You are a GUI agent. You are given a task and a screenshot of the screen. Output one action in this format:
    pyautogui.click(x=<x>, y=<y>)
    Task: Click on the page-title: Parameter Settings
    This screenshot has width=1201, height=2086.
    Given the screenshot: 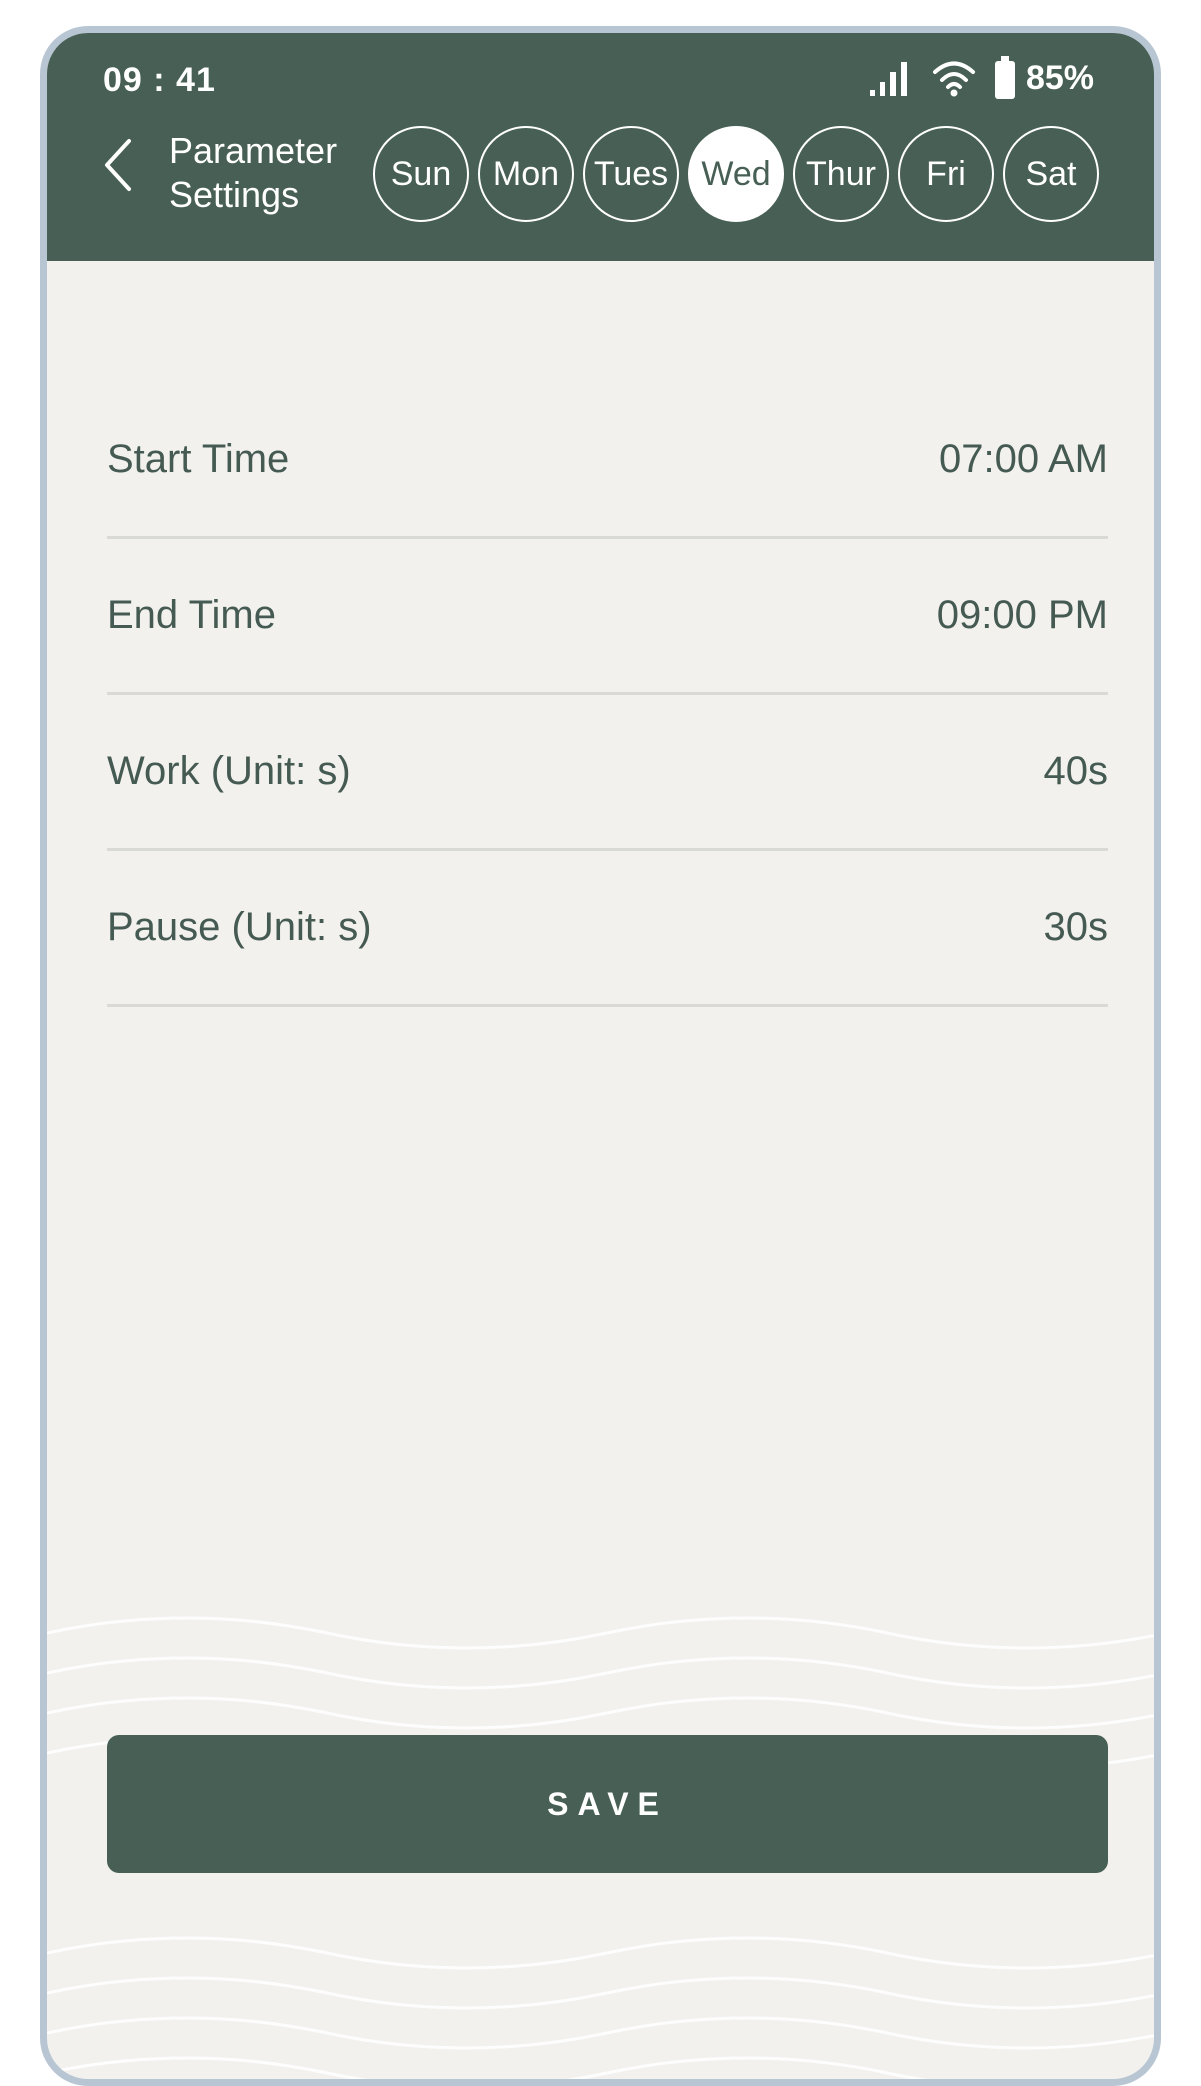 What is the action you would take?
    pyautogui.click(x=253, y=172)
    